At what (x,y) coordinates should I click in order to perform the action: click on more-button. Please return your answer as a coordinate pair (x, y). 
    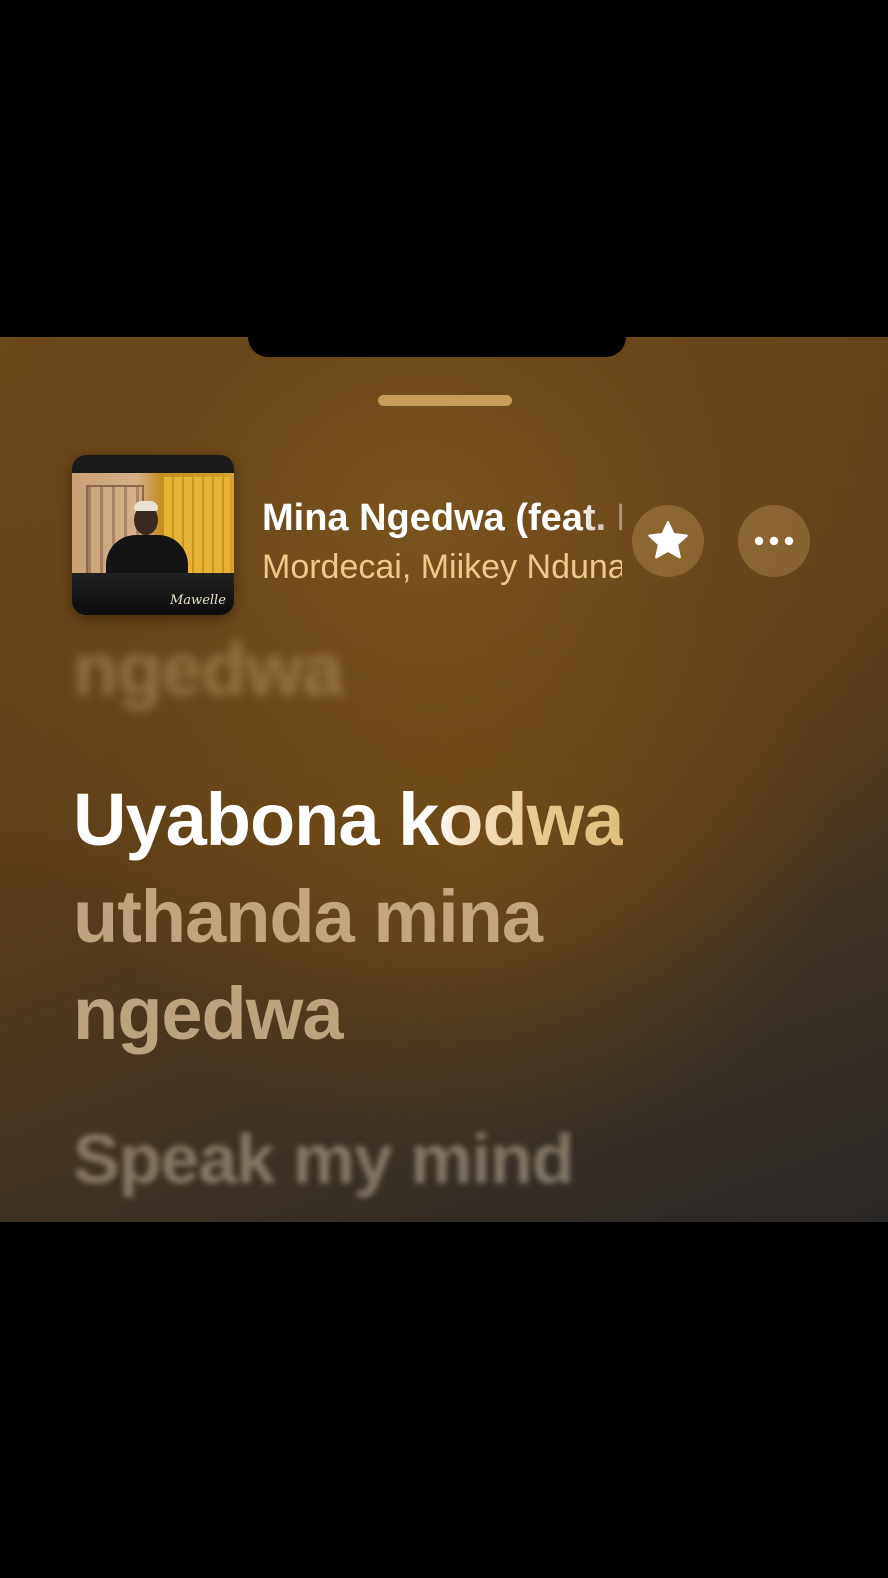
    Looking at the image, I should click on (774, 541).